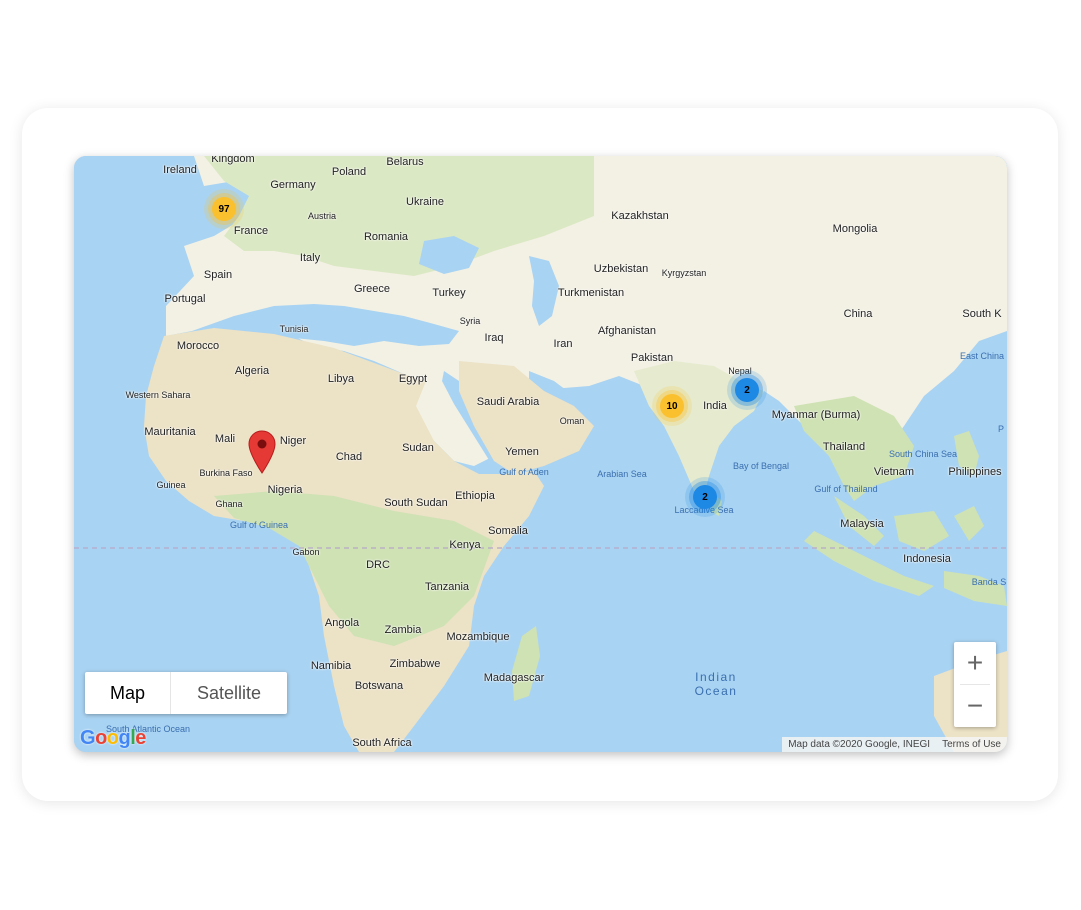 The width and height of the screenshot is (1081, 910). I want to click on country-label: Italy, so click(310, 258).